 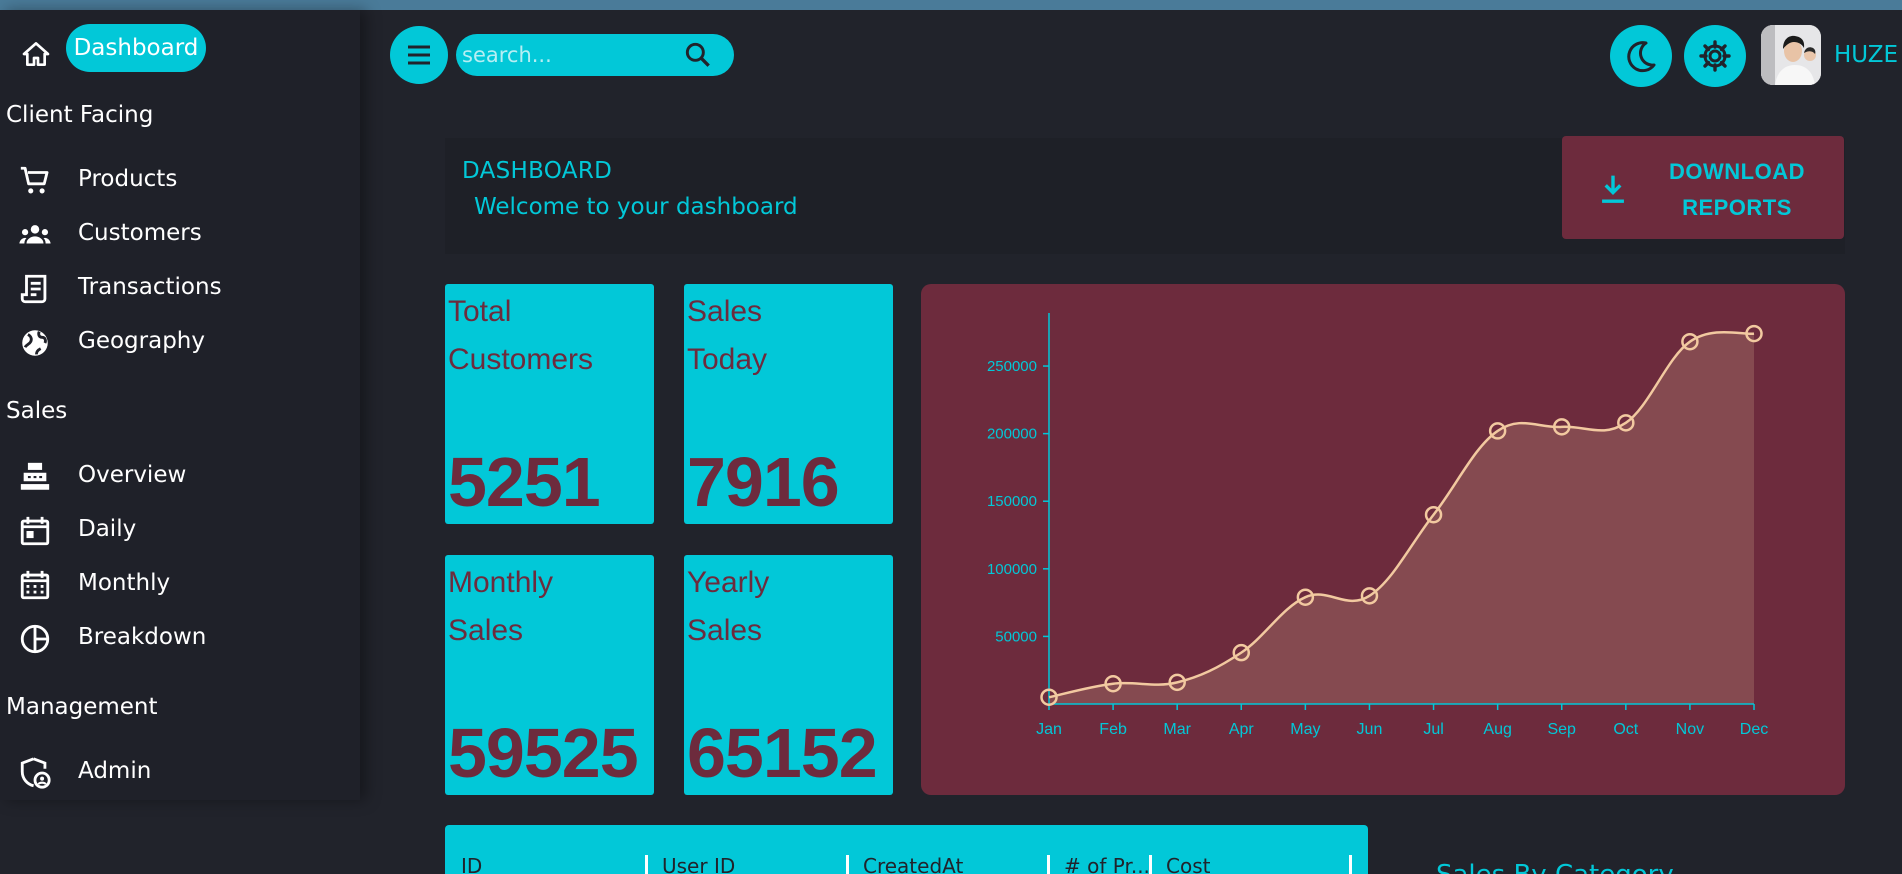 What do you see at coordinates (150, 287) in the screenshot?
I see `nav-label: Transactions` at bounding box center [150, 287].